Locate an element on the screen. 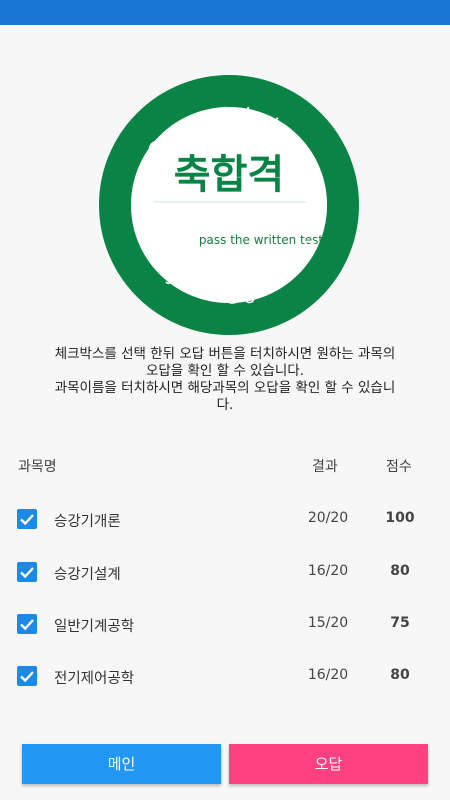 The width and height of the screenshot is (450, 800). subject-score: 75 is located at coordinates (400, 623).